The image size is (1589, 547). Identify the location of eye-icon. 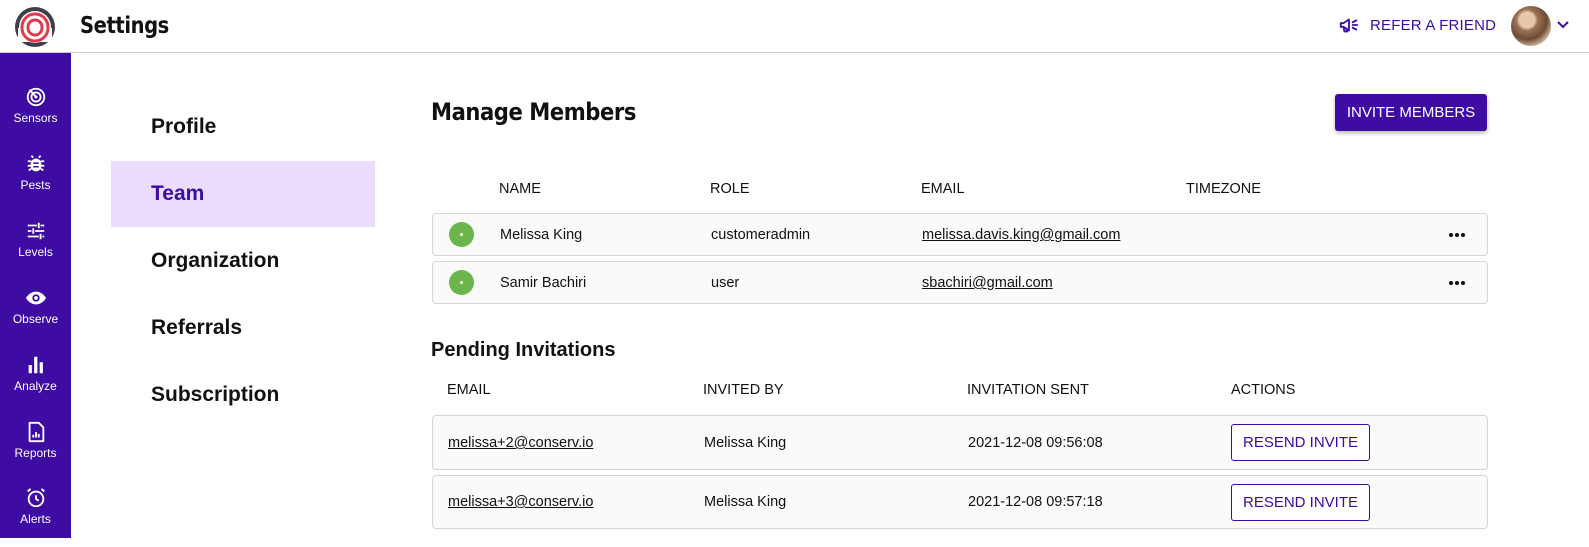
(35, 298).